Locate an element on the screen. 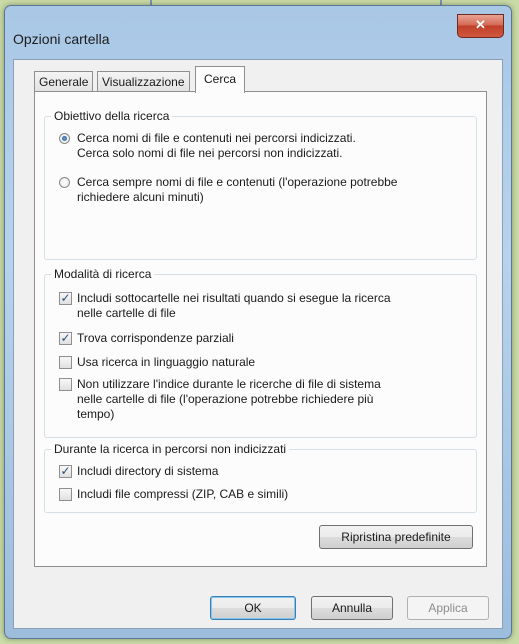 This screenshot has height=644, width=519. checkbox-label: Includi directory di sistema is located at coordinates (148, 471).